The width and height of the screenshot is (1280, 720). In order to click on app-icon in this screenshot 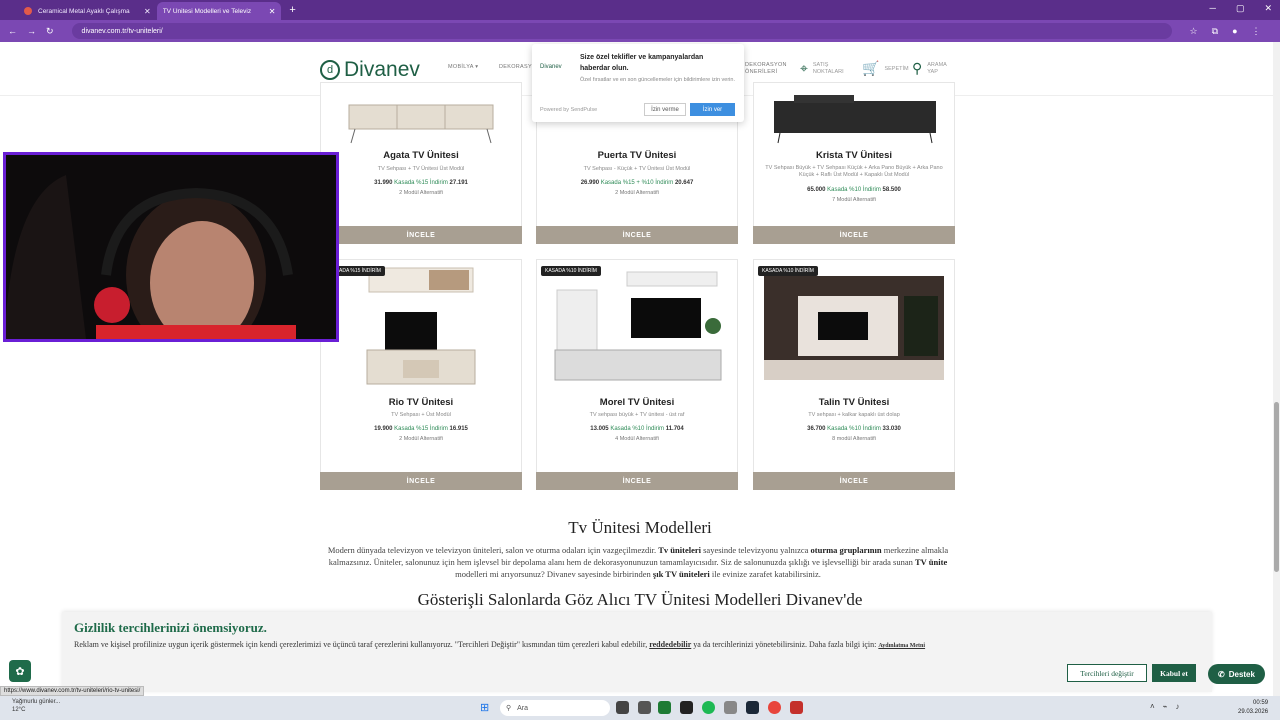, I will do `click(796, 707)`.